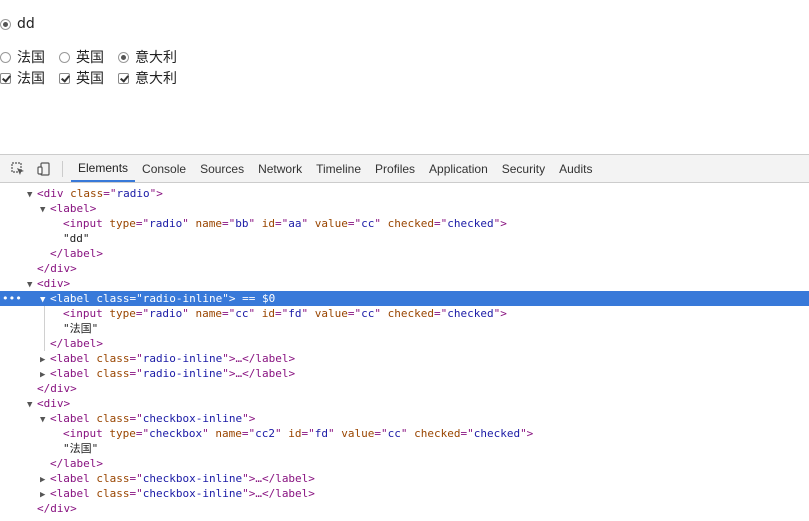  Describe the element at coordinates (395, 168) in the screenshot. I see `tab-profiles: Profiles` at that location.